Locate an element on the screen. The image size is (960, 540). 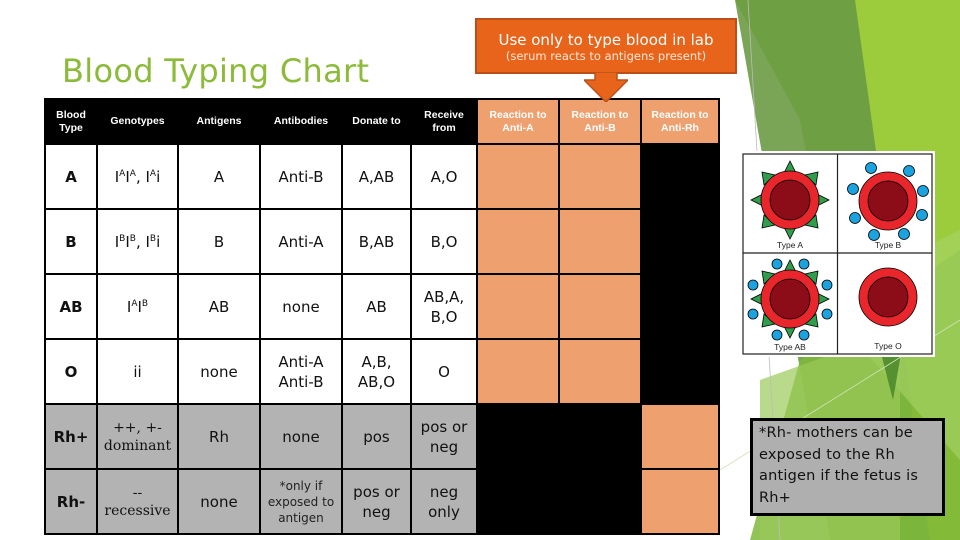
table-row: B IBIB, IBi B Anti-A B,AB B,O is located at coordinates (382, 241).